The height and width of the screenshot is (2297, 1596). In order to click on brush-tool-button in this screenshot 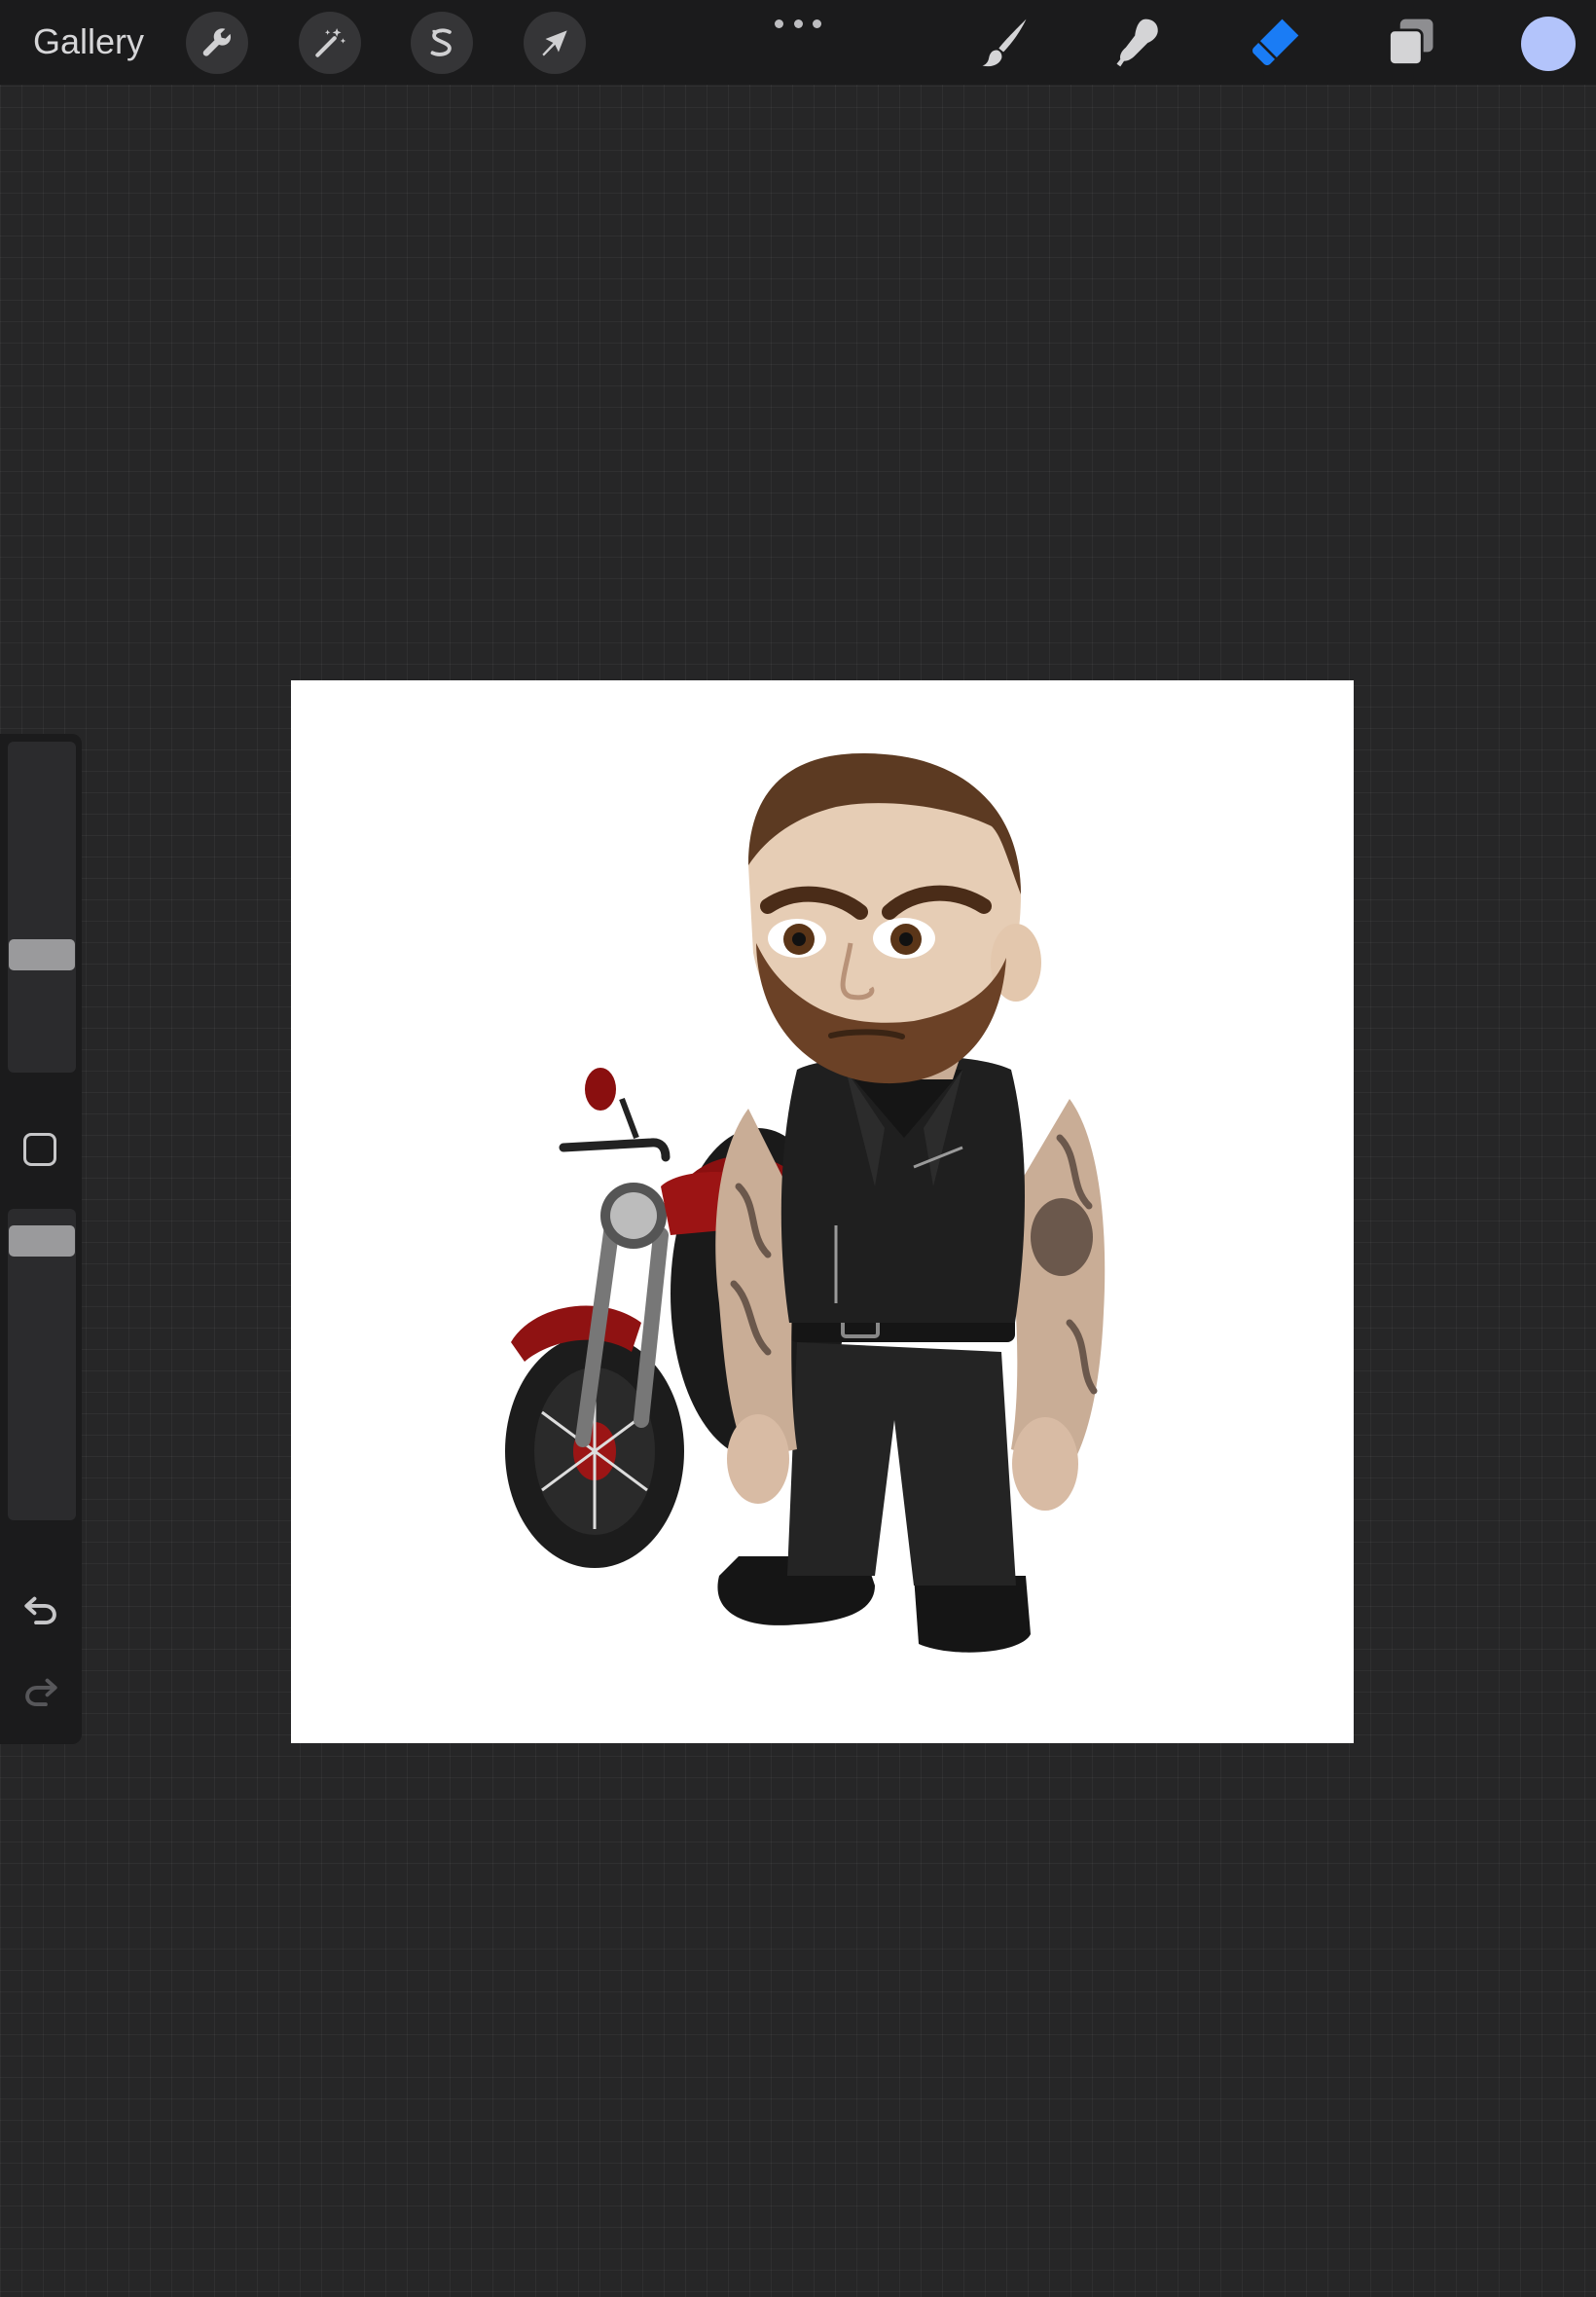, I will do `click(1004, 43)`.